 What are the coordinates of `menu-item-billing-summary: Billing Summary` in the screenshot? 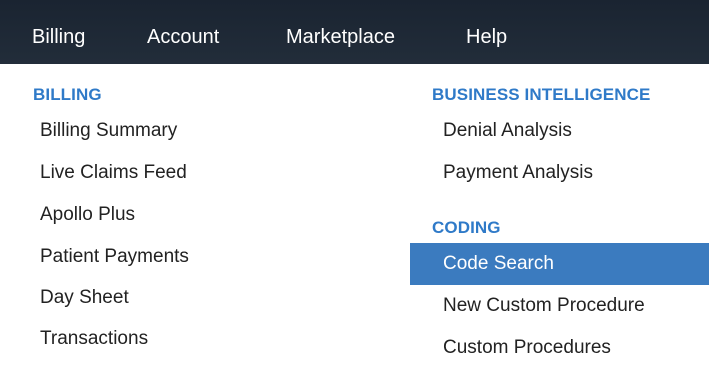 It's located at (205, 131).